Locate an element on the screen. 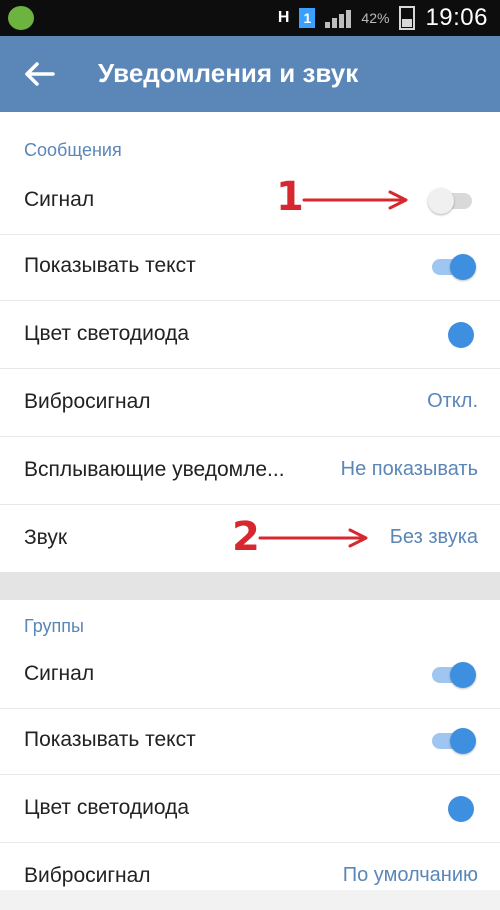 This screenshot has width=500, height=910. arrow-left-icon is located at coordinates (40, 74).